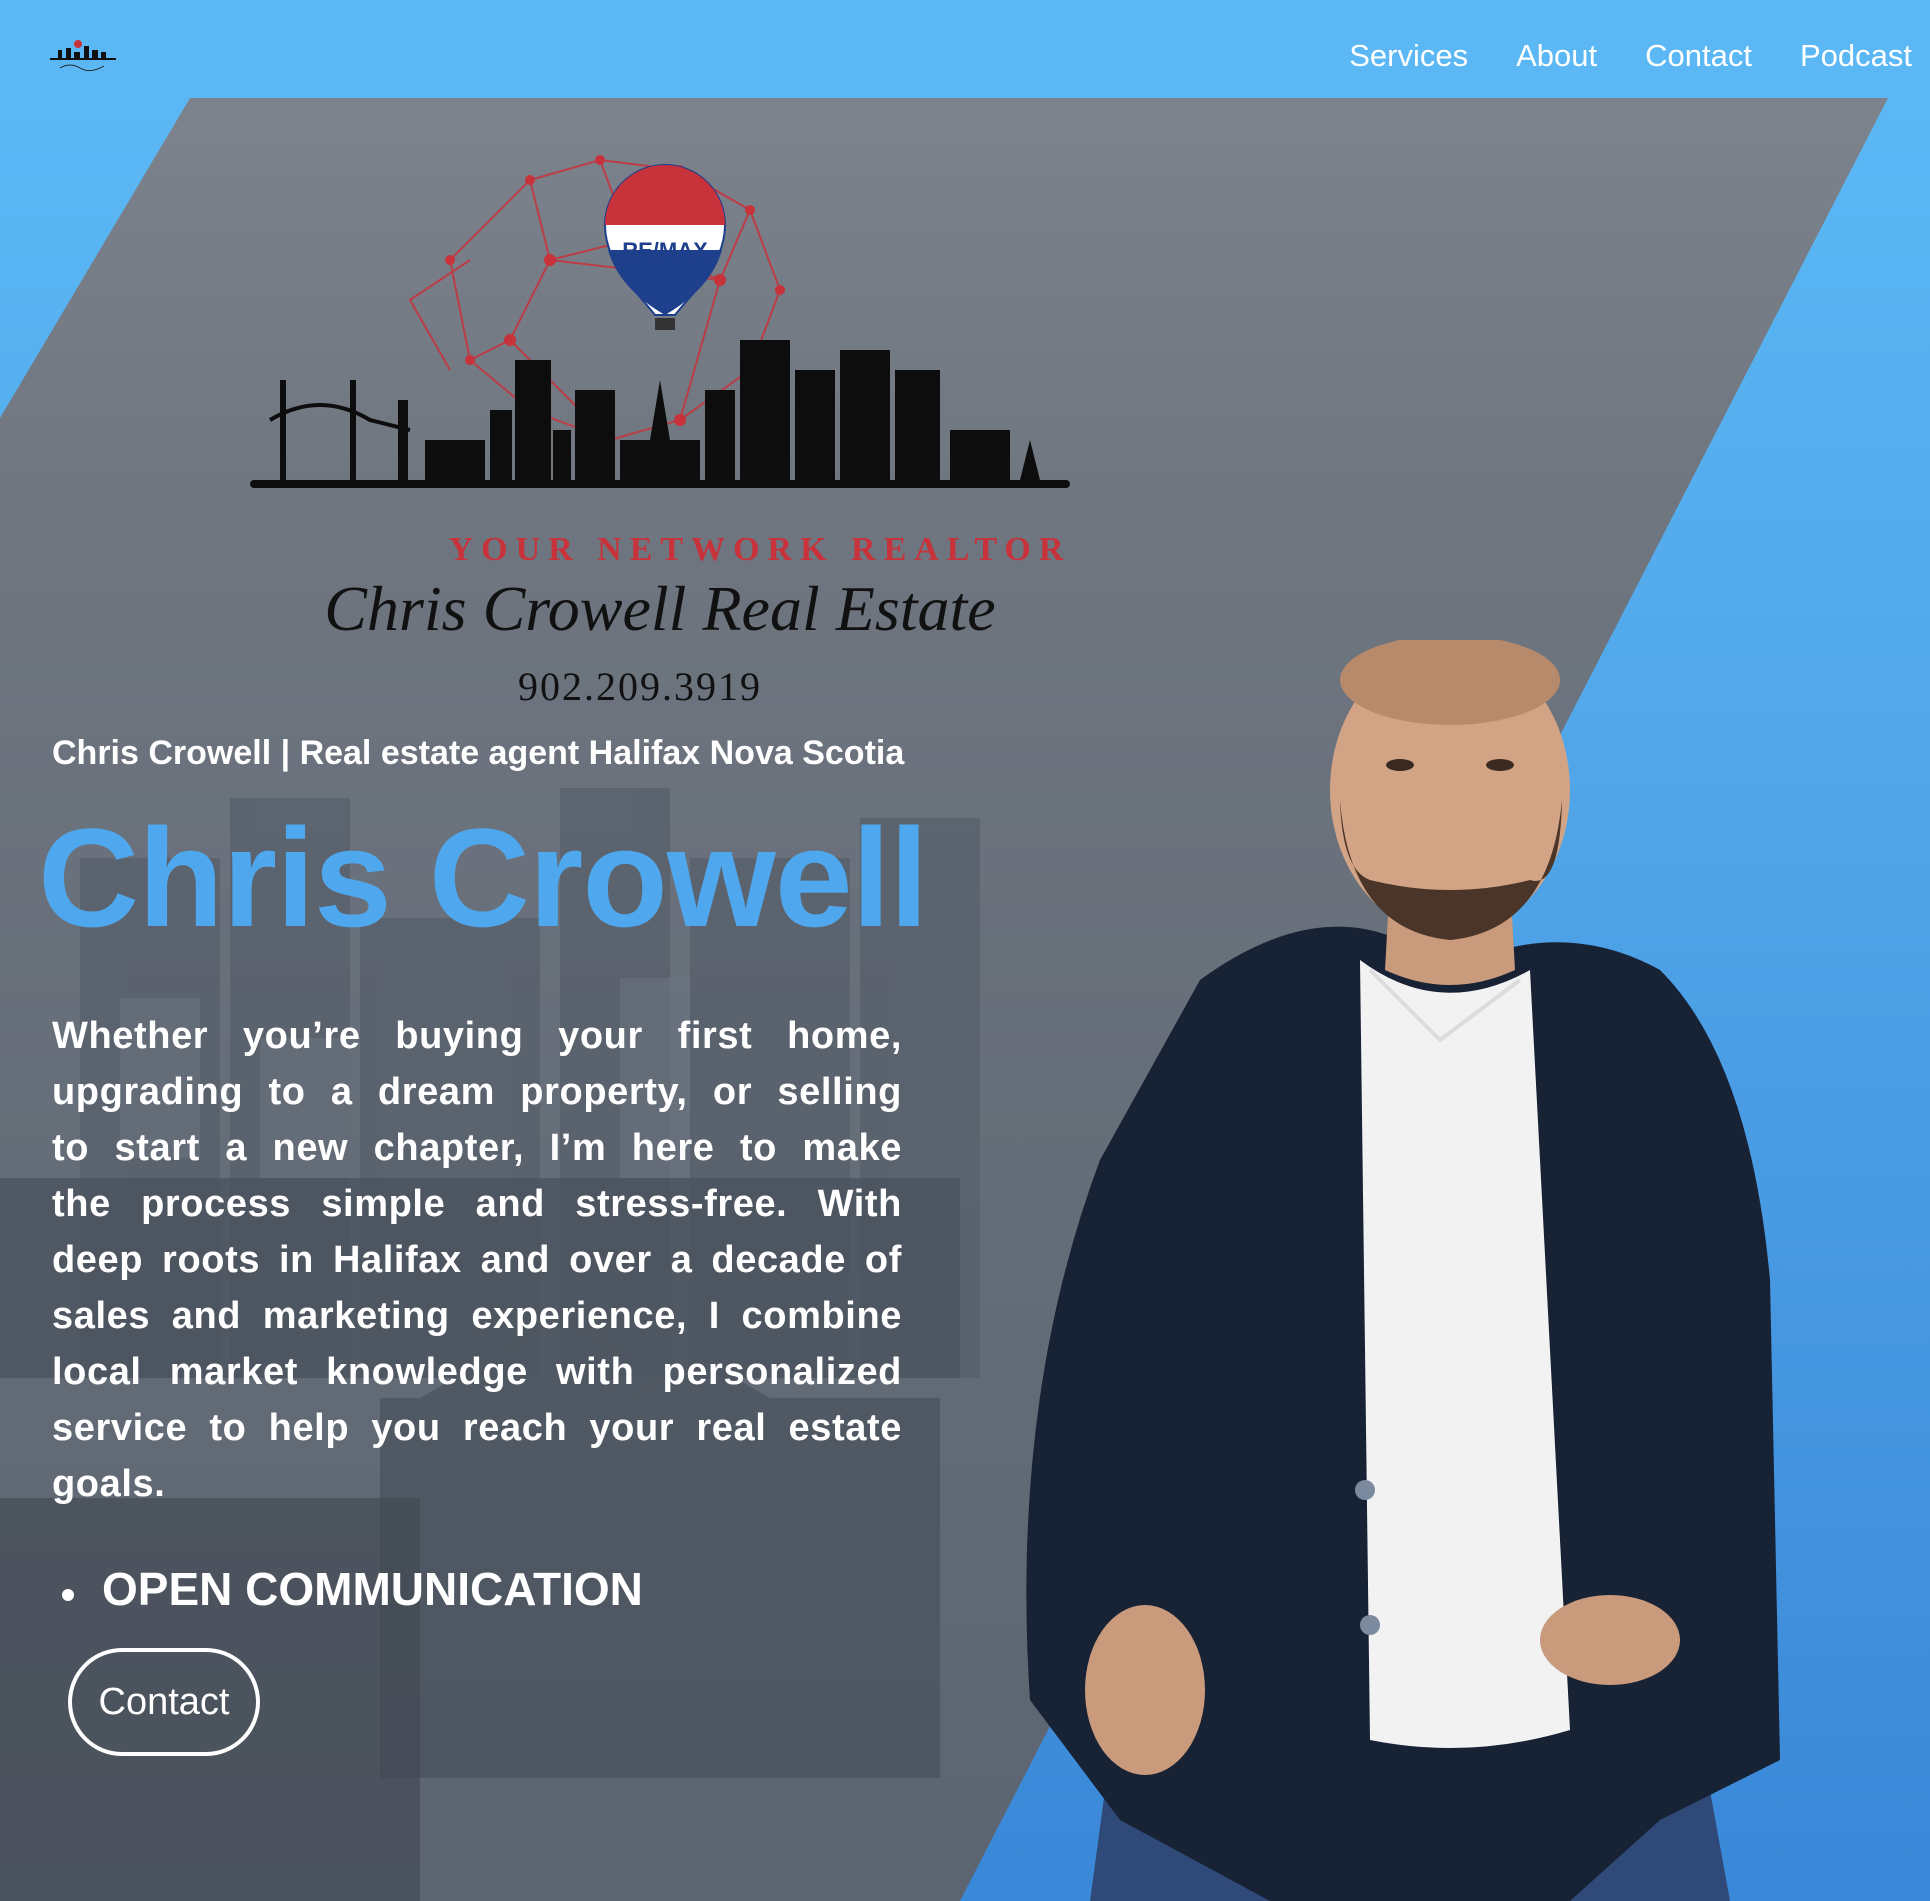 The width and height of the screenshot is (1930, 1901). I want to click on brand-phone: 902.209.3919, so click(640, 686).